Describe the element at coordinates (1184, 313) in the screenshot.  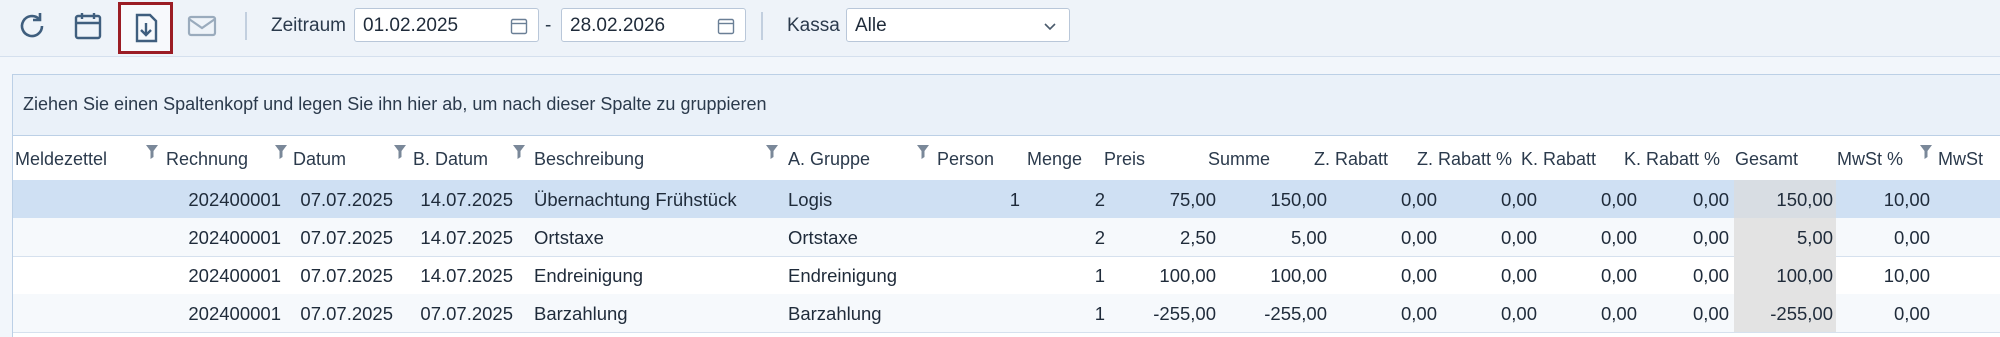
I see `cell-preis: -255,00` at that location.